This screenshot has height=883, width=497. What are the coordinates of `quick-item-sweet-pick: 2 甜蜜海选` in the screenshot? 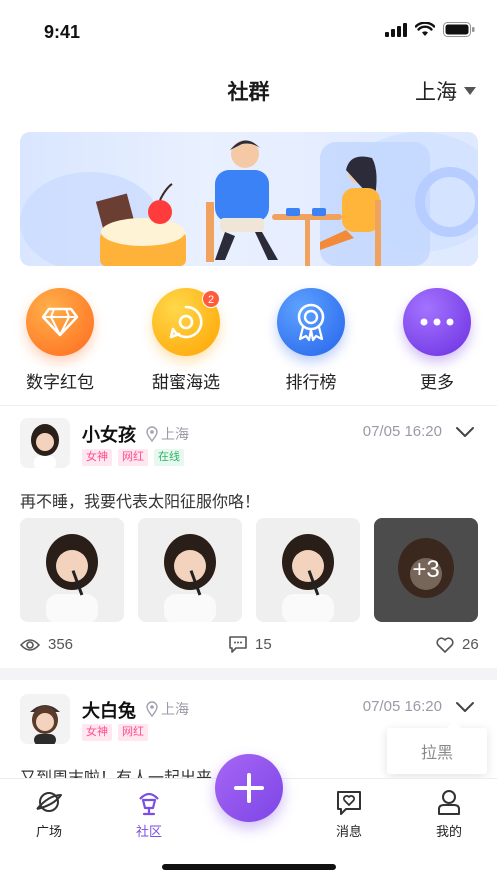 It's located at (186, 340).